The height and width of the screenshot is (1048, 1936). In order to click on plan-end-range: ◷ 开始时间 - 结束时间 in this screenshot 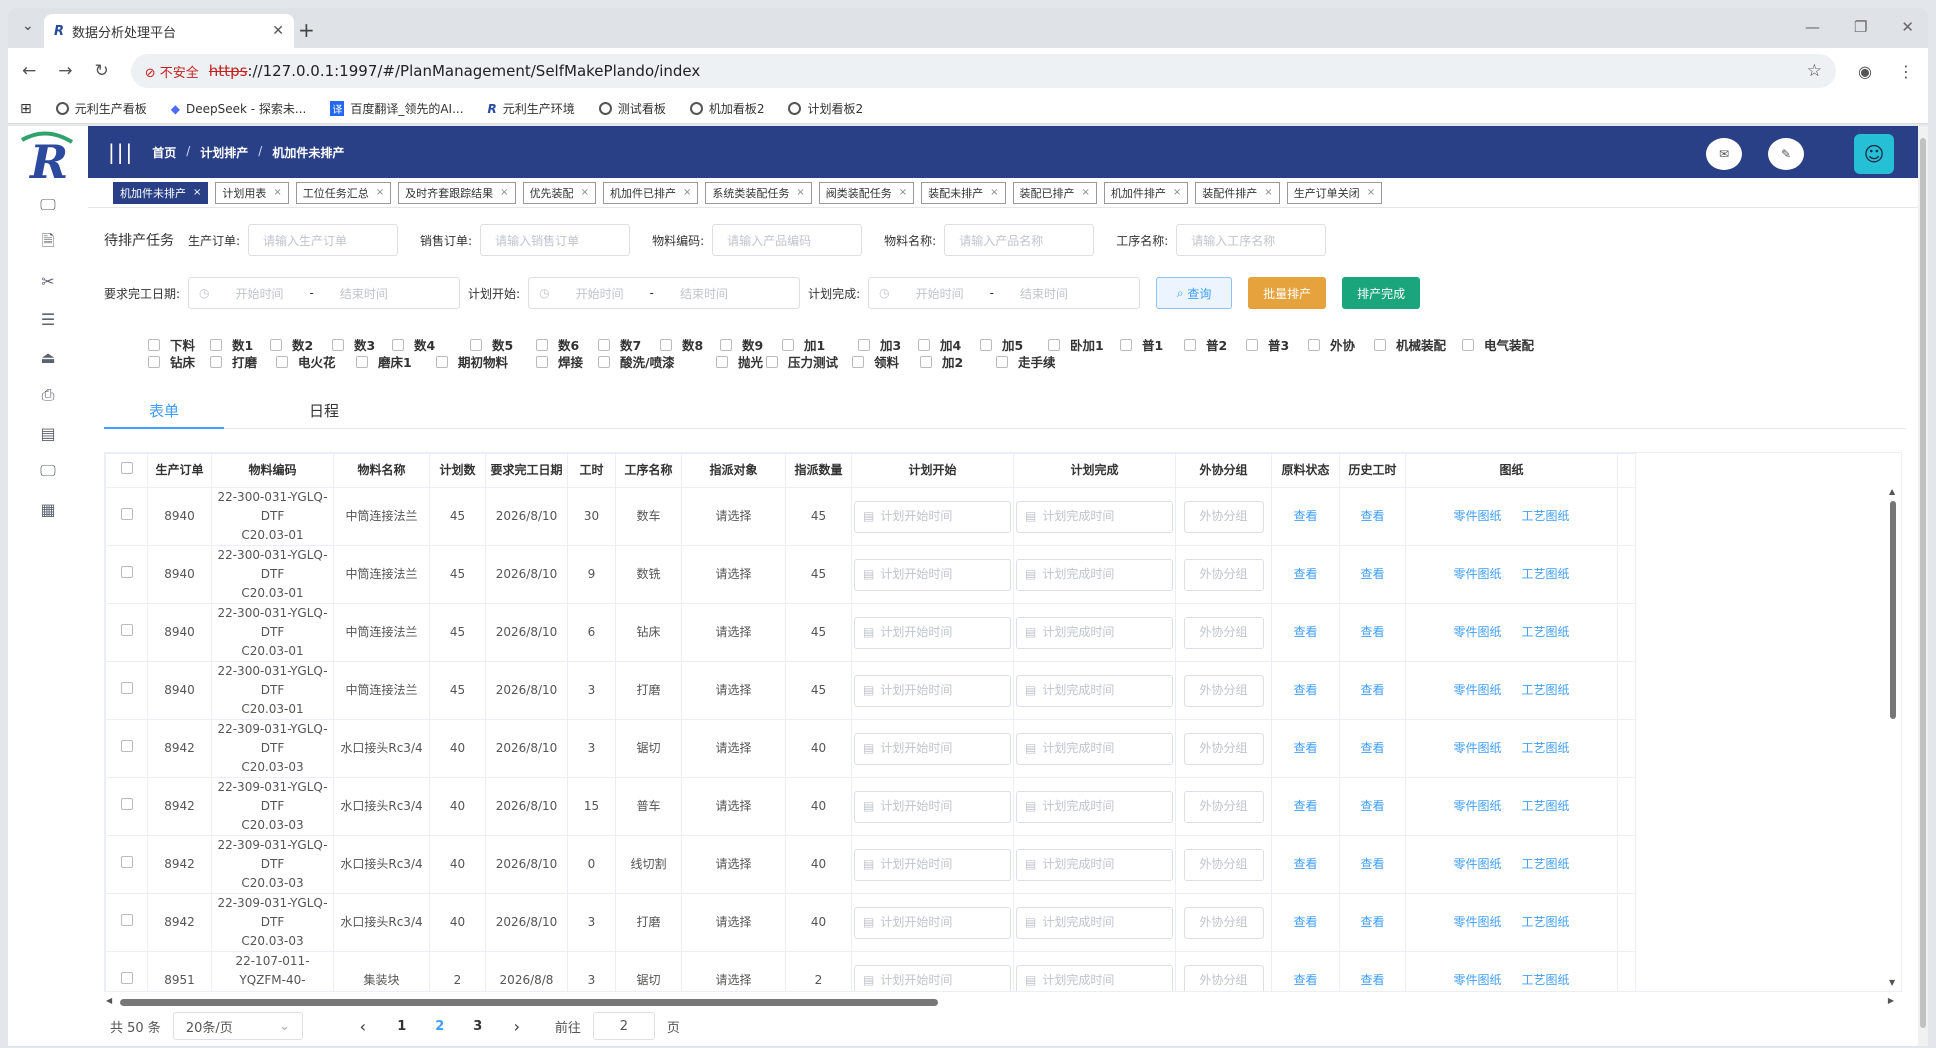, I will do `click(1004, 293)`.